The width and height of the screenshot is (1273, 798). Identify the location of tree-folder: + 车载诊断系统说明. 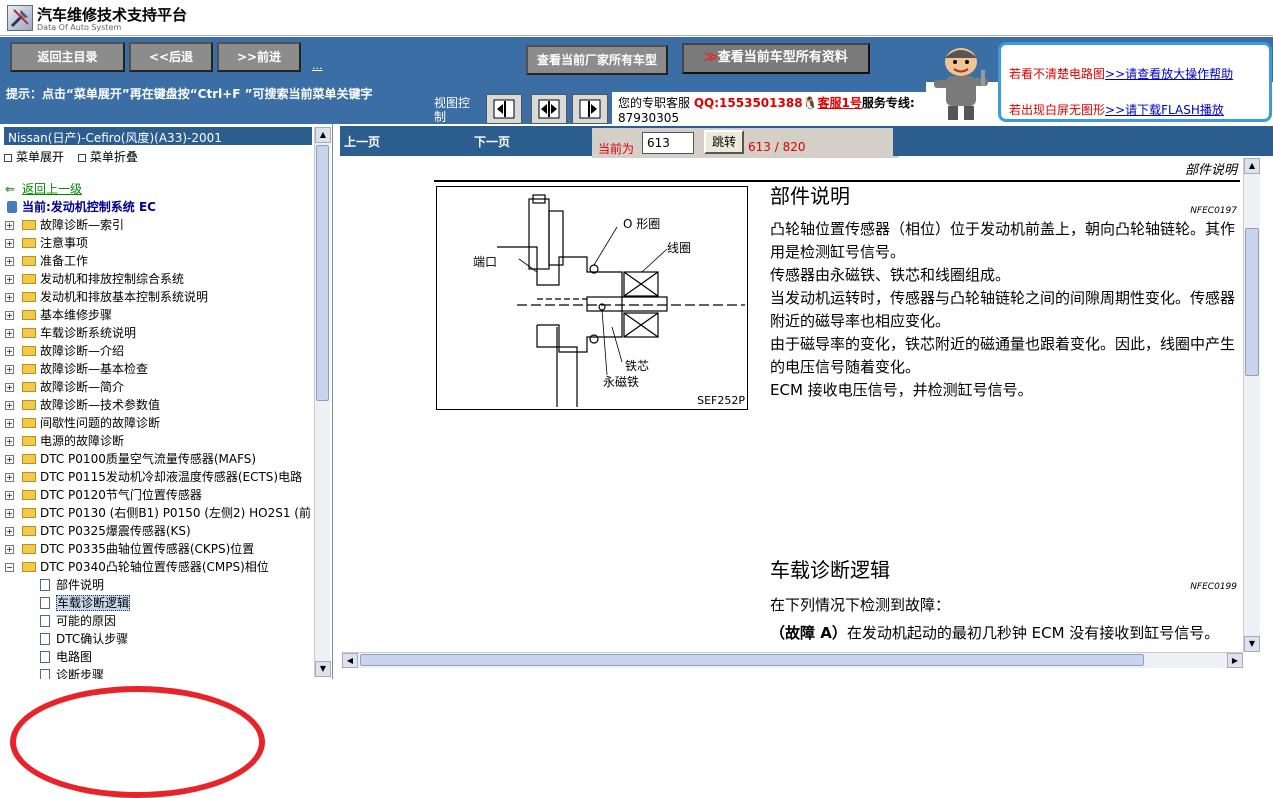
(158, 333).